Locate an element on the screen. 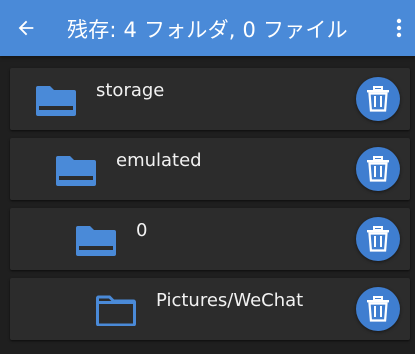 The image size is (415, 354). arrow-left-icon is located at coordinates (26, 28).